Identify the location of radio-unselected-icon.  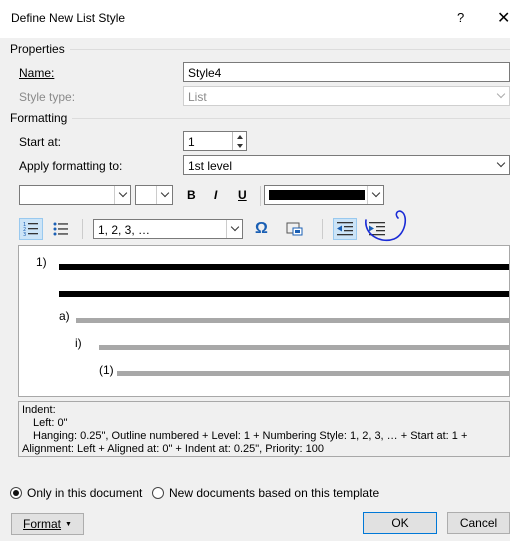
(158, 493).